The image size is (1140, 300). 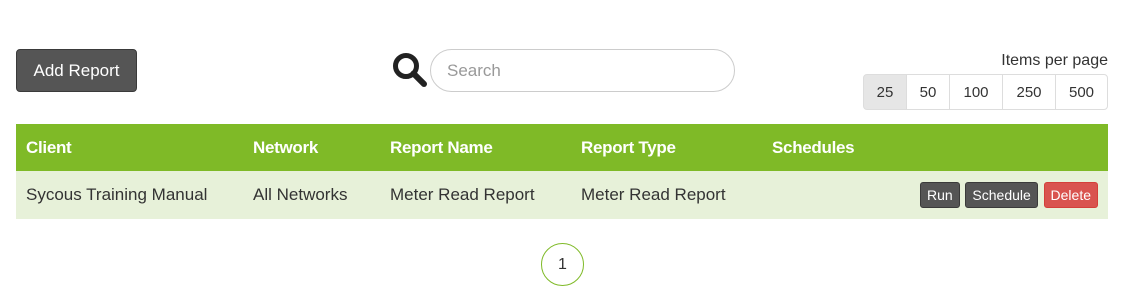 I want to click on add-report-button: Add Report, so click(x=76, y=70).